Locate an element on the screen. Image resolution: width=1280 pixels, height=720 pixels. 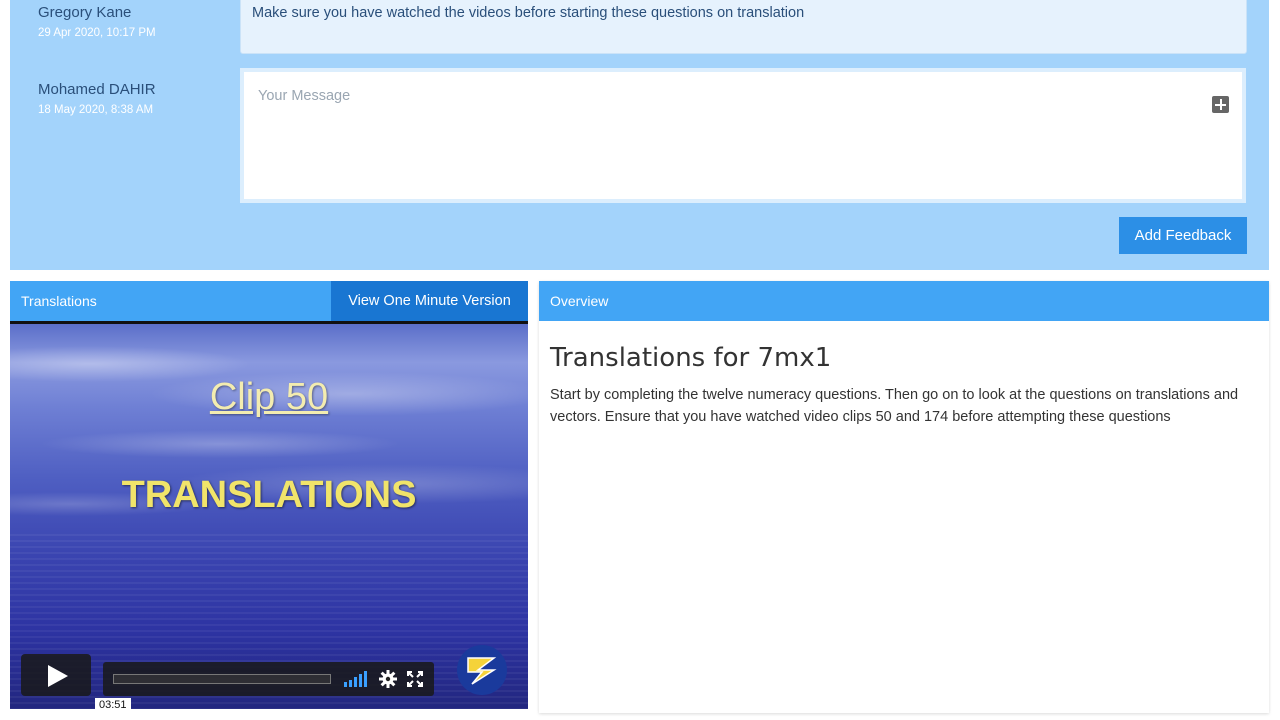
author-name: Gregory Kane is located at coordinates (85, 12).